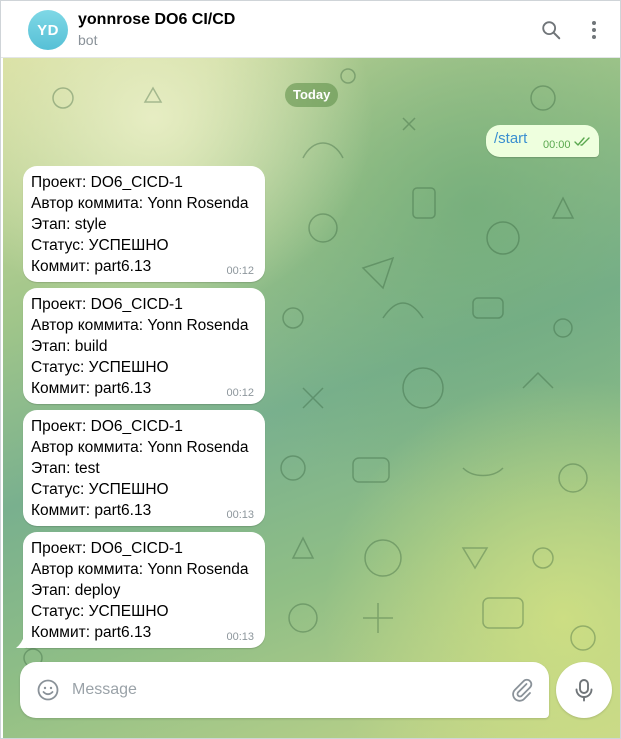  I want to click on more-vertical-icon, so click(594, 30).